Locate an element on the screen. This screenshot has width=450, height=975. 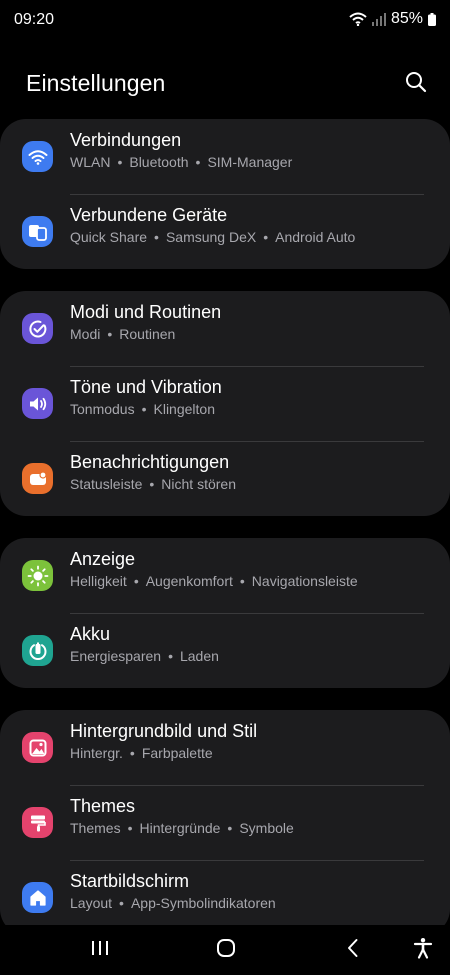
subtitle-part: Helligkeit is located at coordinates (98, 581).